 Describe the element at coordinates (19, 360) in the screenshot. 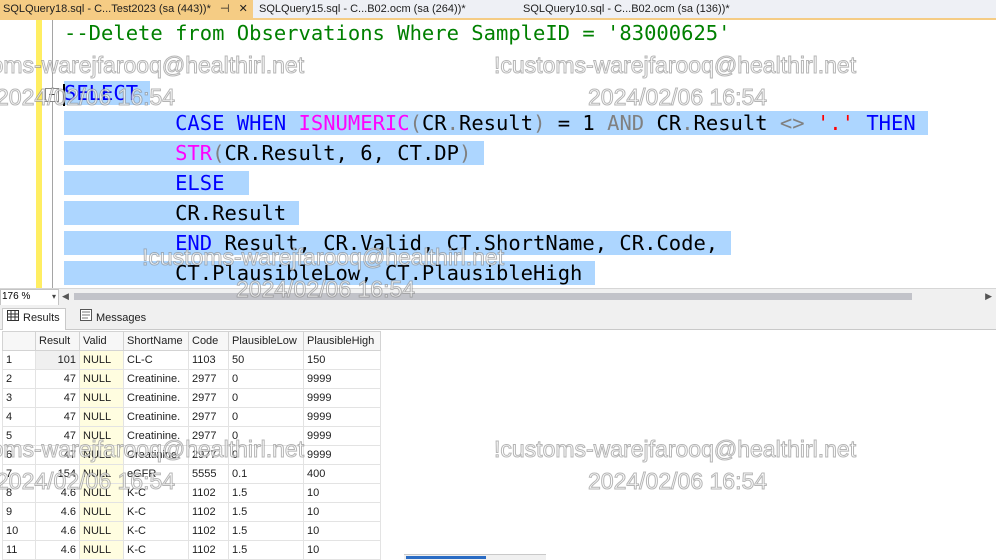

I see `grid-cell-rownum: 1` at that location.